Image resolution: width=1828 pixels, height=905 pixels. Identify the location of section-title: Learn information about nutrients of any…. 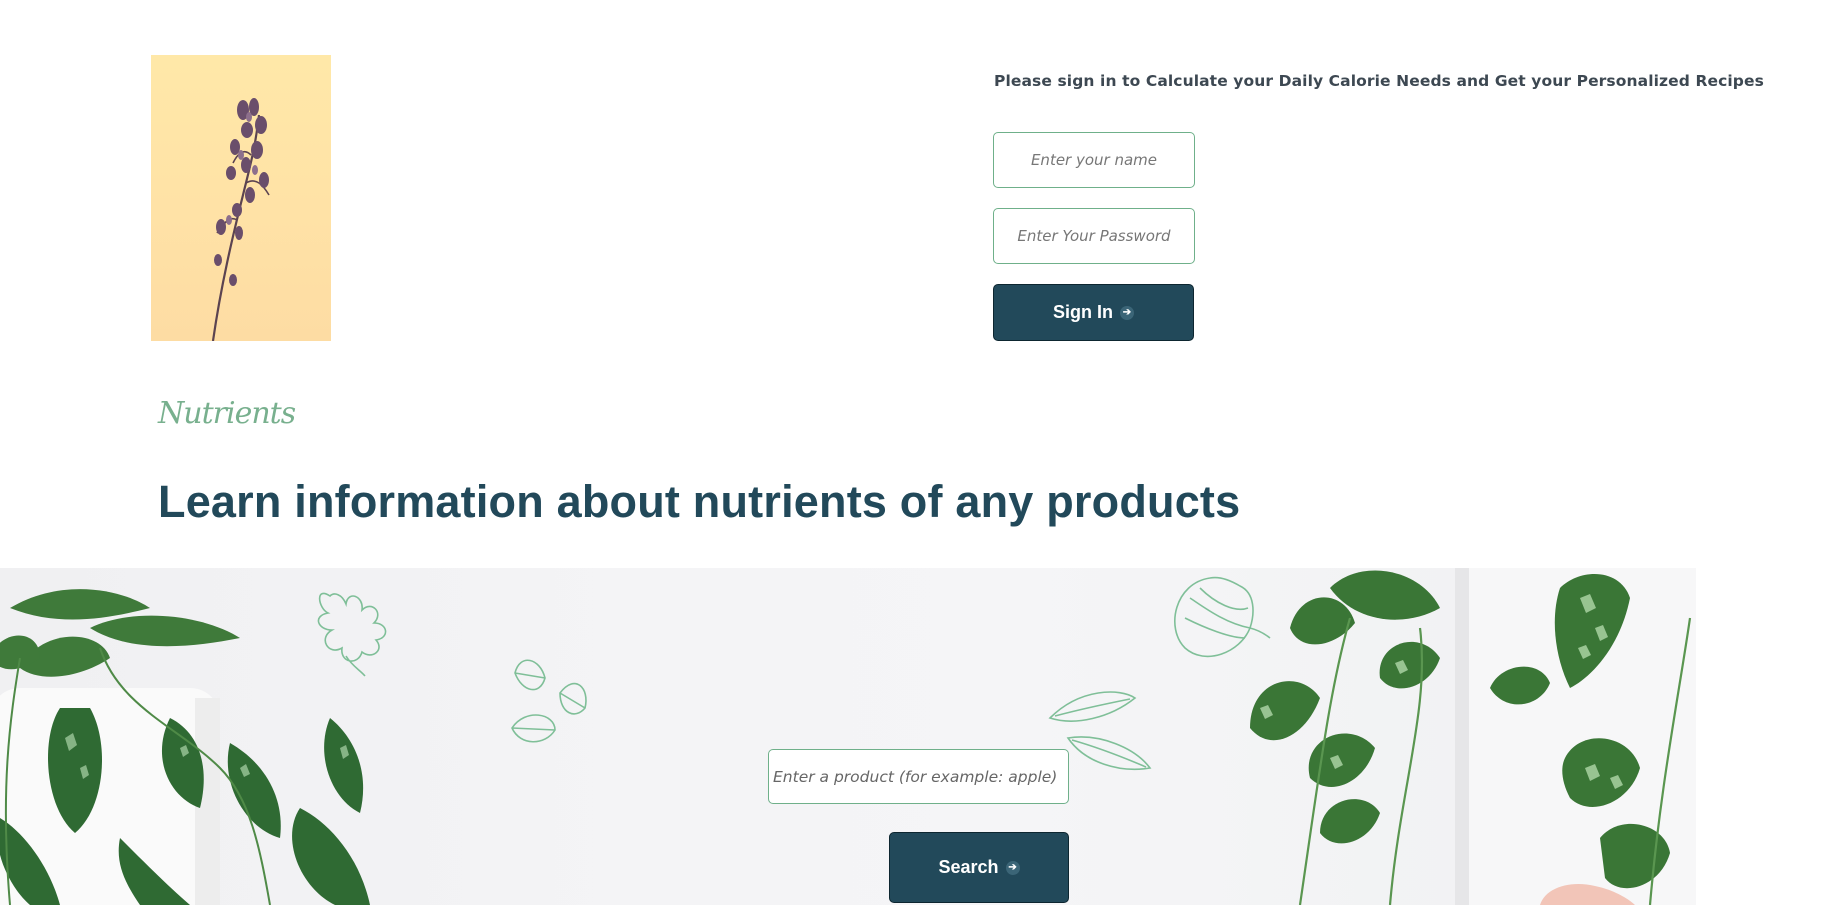
(699, 501).